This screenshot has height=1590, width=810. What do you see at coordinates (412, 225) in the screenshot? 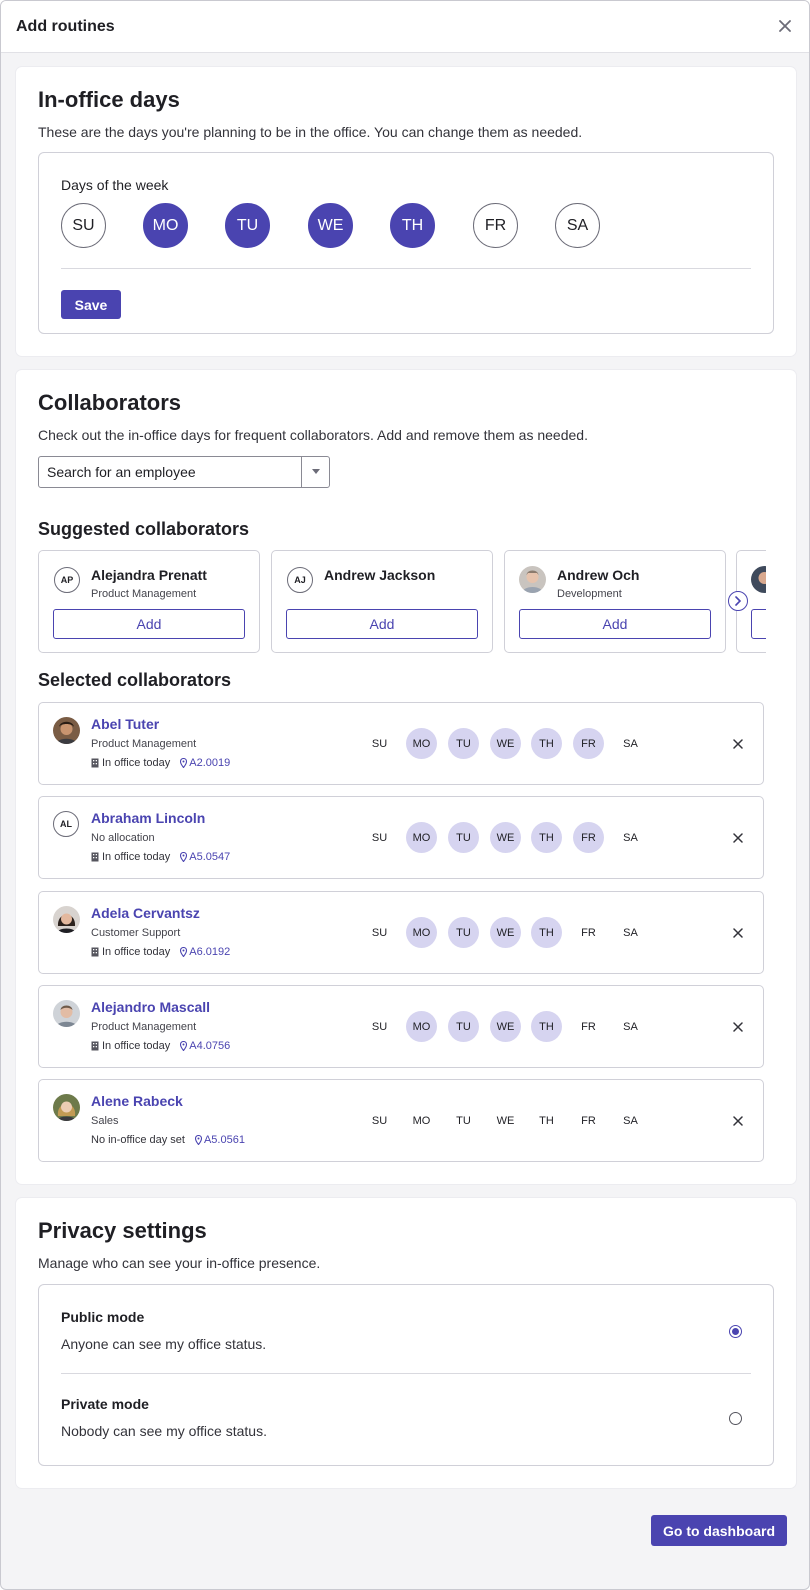
I see `day-toggle-th: TH` at bounding box center [412, 225].